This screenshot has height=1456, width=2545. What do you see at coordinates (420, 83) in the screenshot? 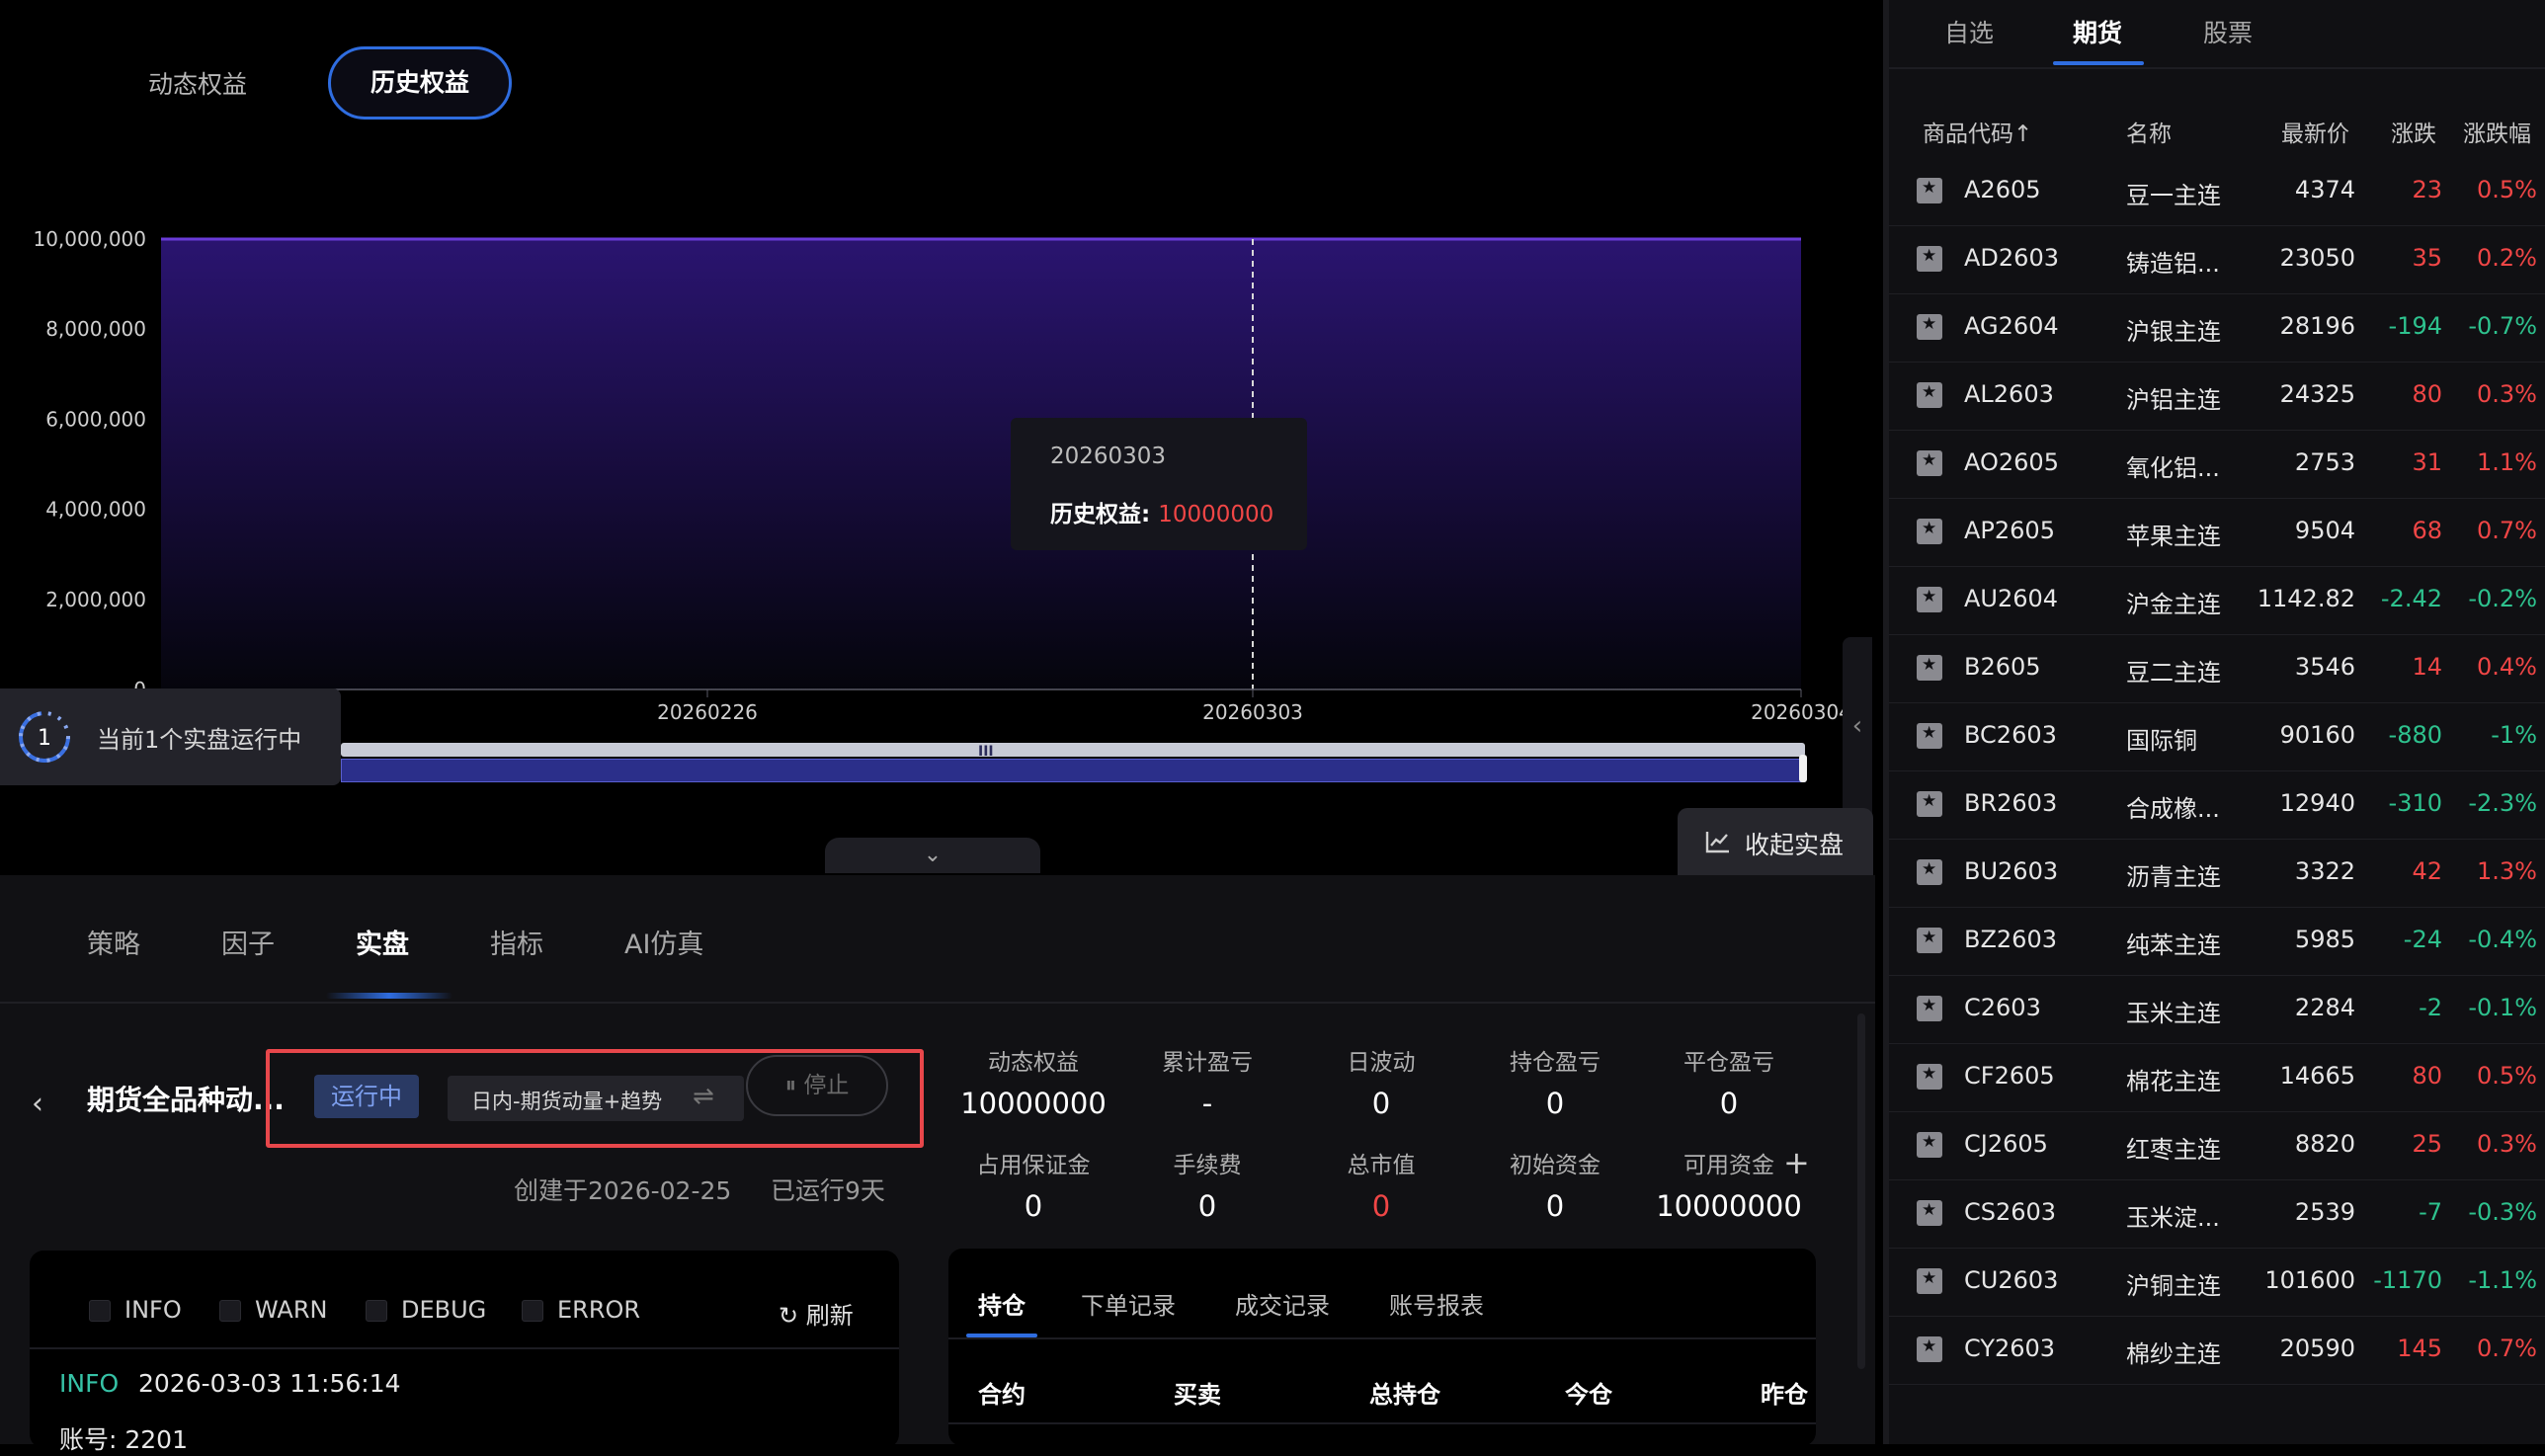
I see `tab-history-equity: 历史权益` at bounding box center [420, 83].